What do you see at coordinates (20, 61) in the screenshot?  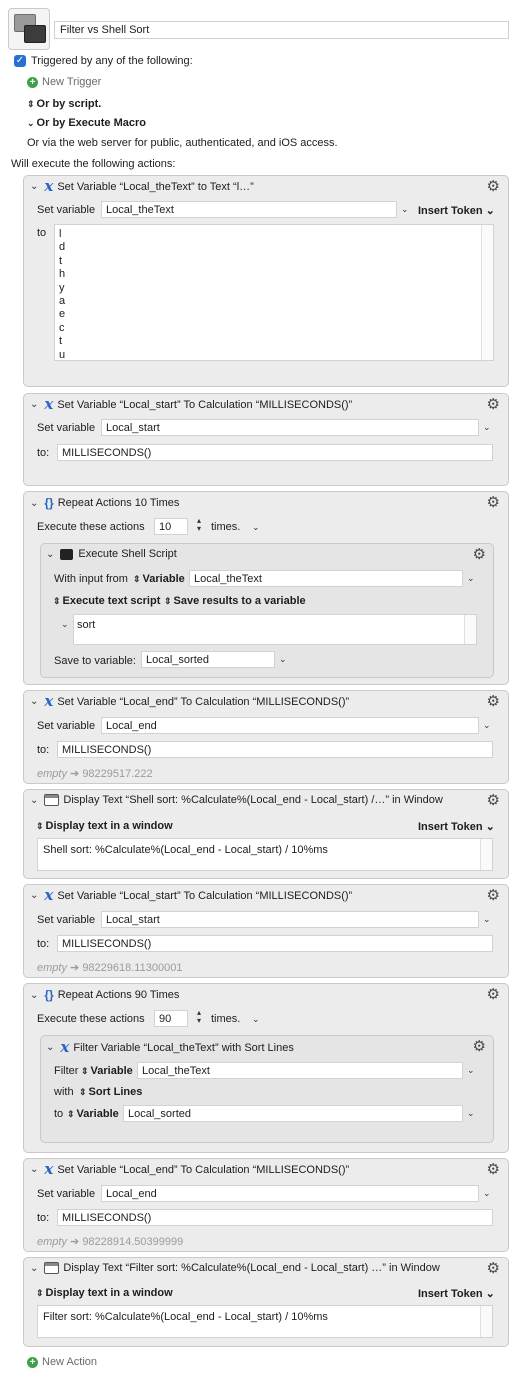 I see `triggered-checkbox: ✓` at bounding box center [20, 61].